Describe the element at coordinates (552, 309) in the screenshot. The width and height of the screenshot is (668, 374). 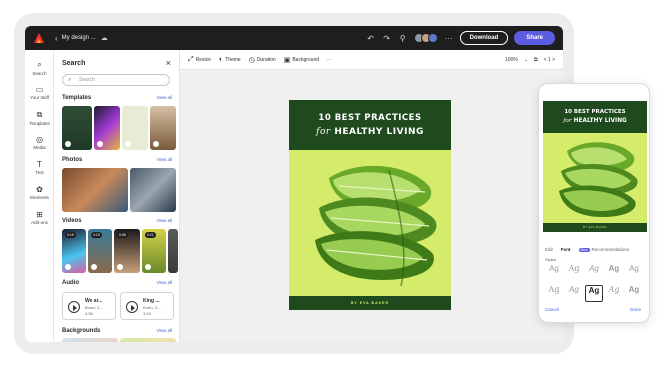
I see `cancel-button: Cancel` at that location.